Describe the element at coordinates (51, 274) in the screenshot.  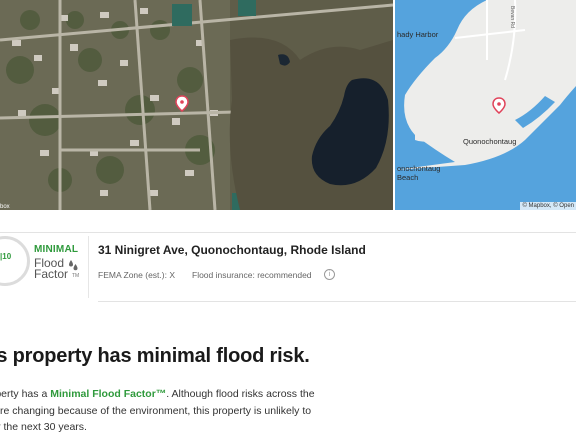
I see `flood-factor-brand-line2: Factor` at that location.